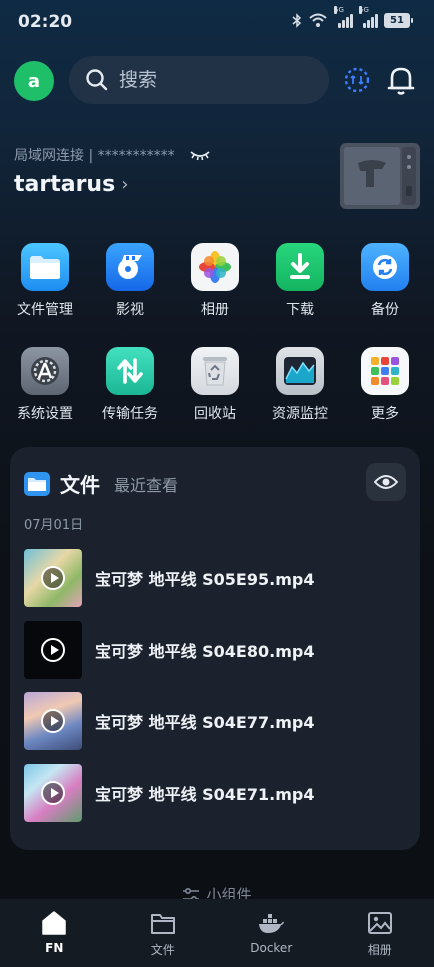  What do you see at coordinates (54, 948) in the screenshot?
I see `nav-label: FN` at bounding box center [54, 948].